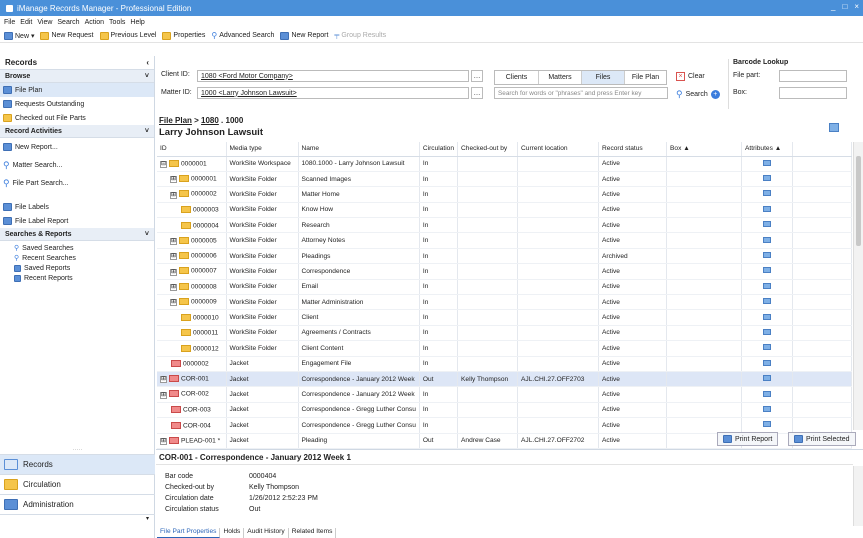  I want to click on print-report-button: Print Report, so click(748, 439).